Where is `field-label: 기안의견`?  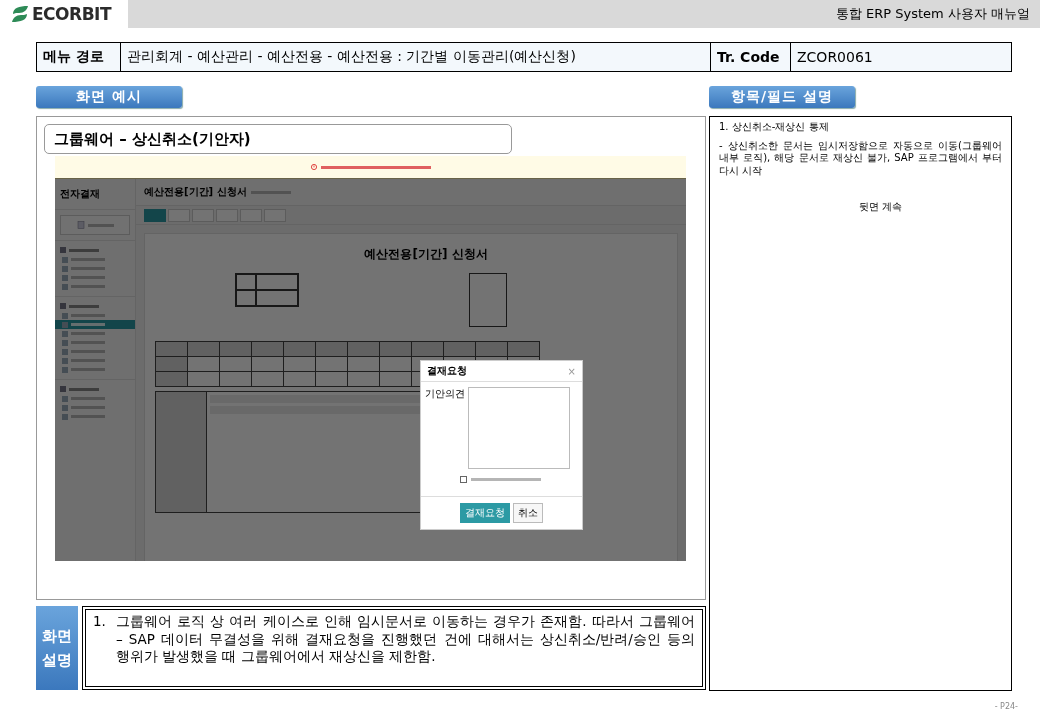 field-label: 기안의견 is located at coordinates (445, 394).